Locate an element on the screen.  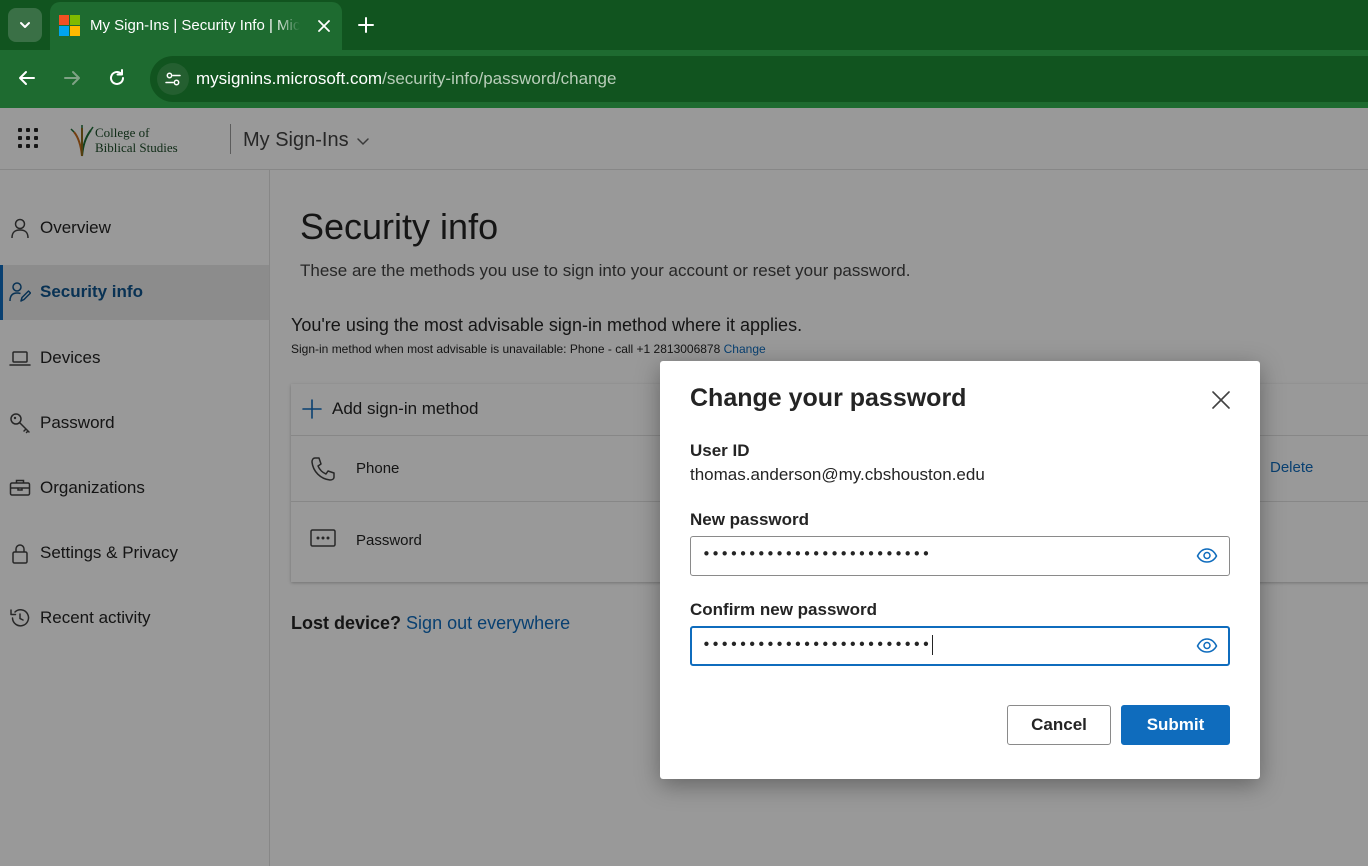
microsoft-logo-icon is located at coordinates (69, 25).